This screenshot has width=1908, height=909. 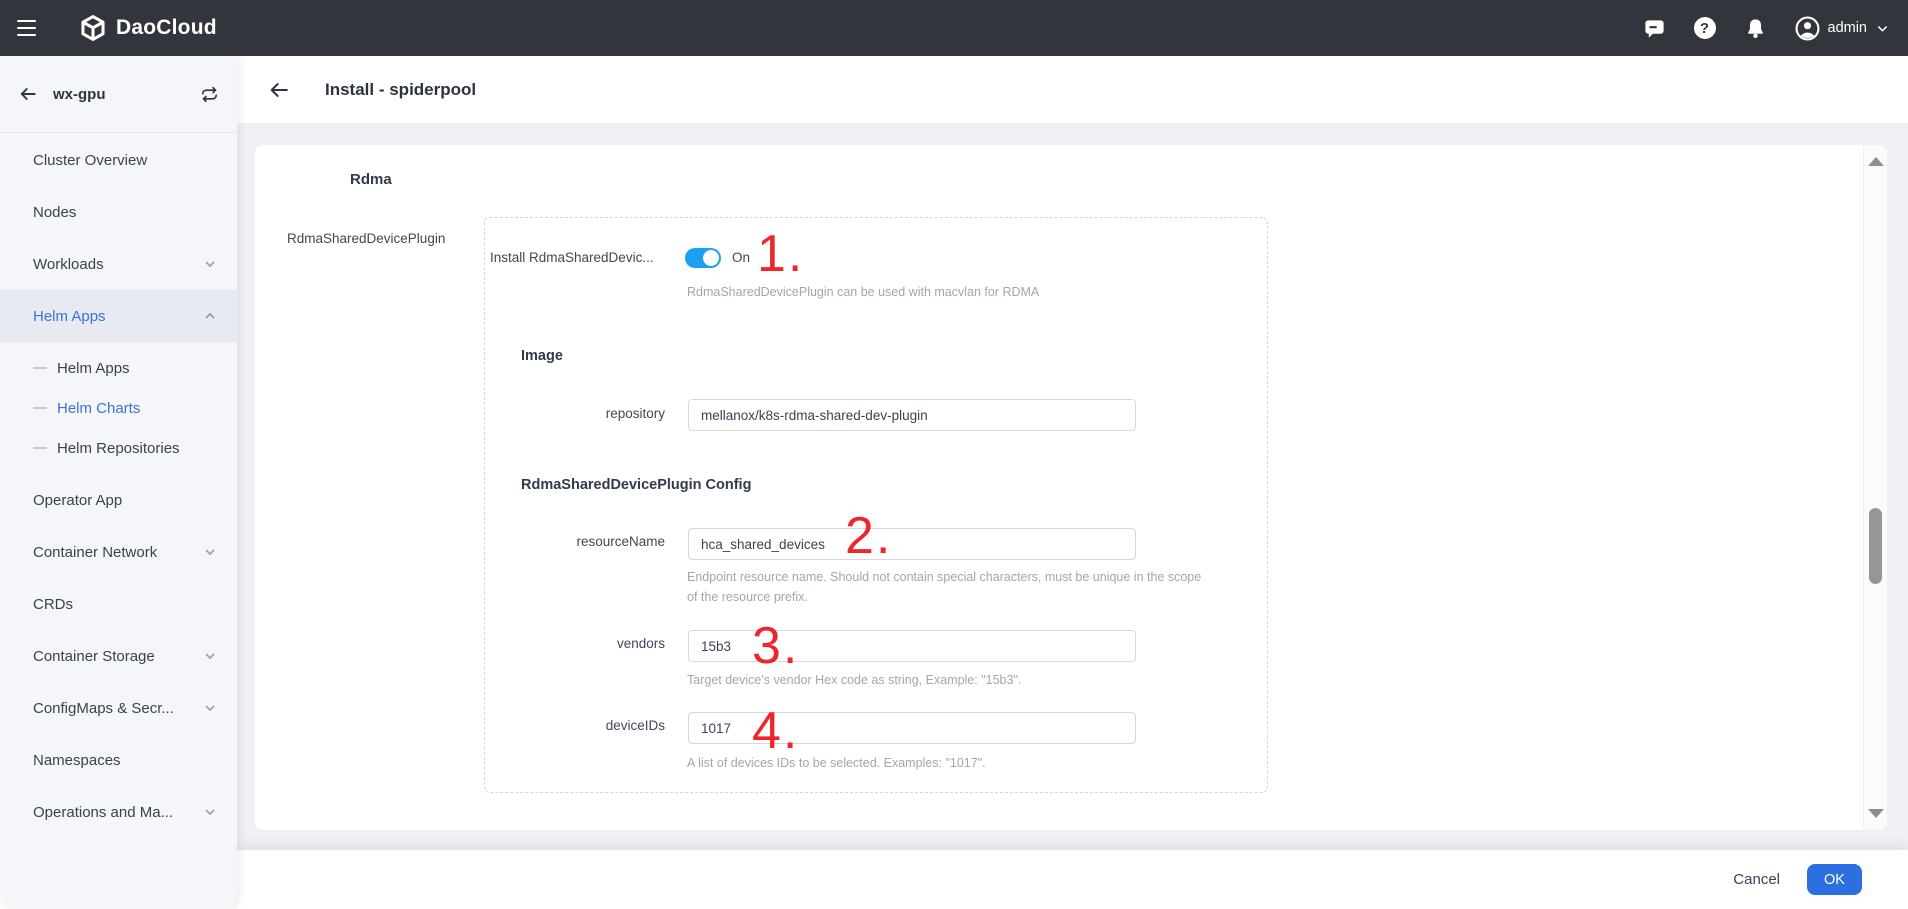 What do you see at coordinates (118, 760) in the screenshot?
I see `sidebar-item-namespaces: Namespaces` at bounding box center [118, 760].